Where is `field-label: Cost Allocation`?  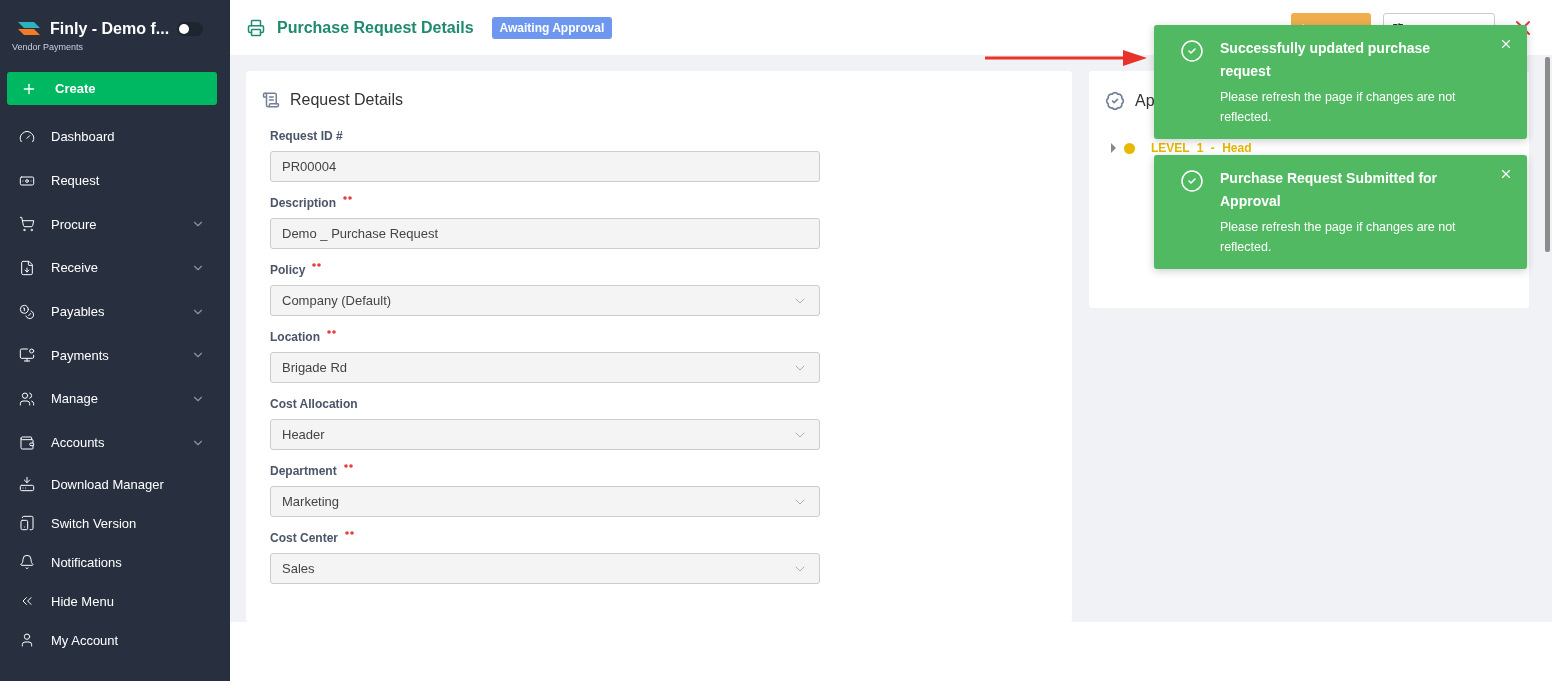
field-label: Cost Allocation is located at coordinates (314, 404).